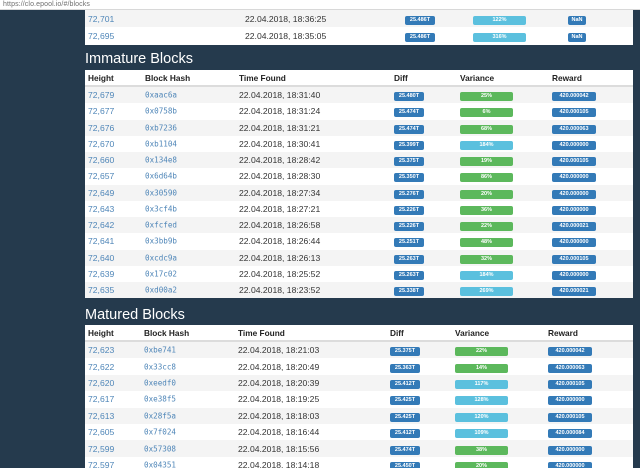 The height and width of the screenshot is (468, 640). I want to click on block-hash-link: 0x57308, so click(160, 448).